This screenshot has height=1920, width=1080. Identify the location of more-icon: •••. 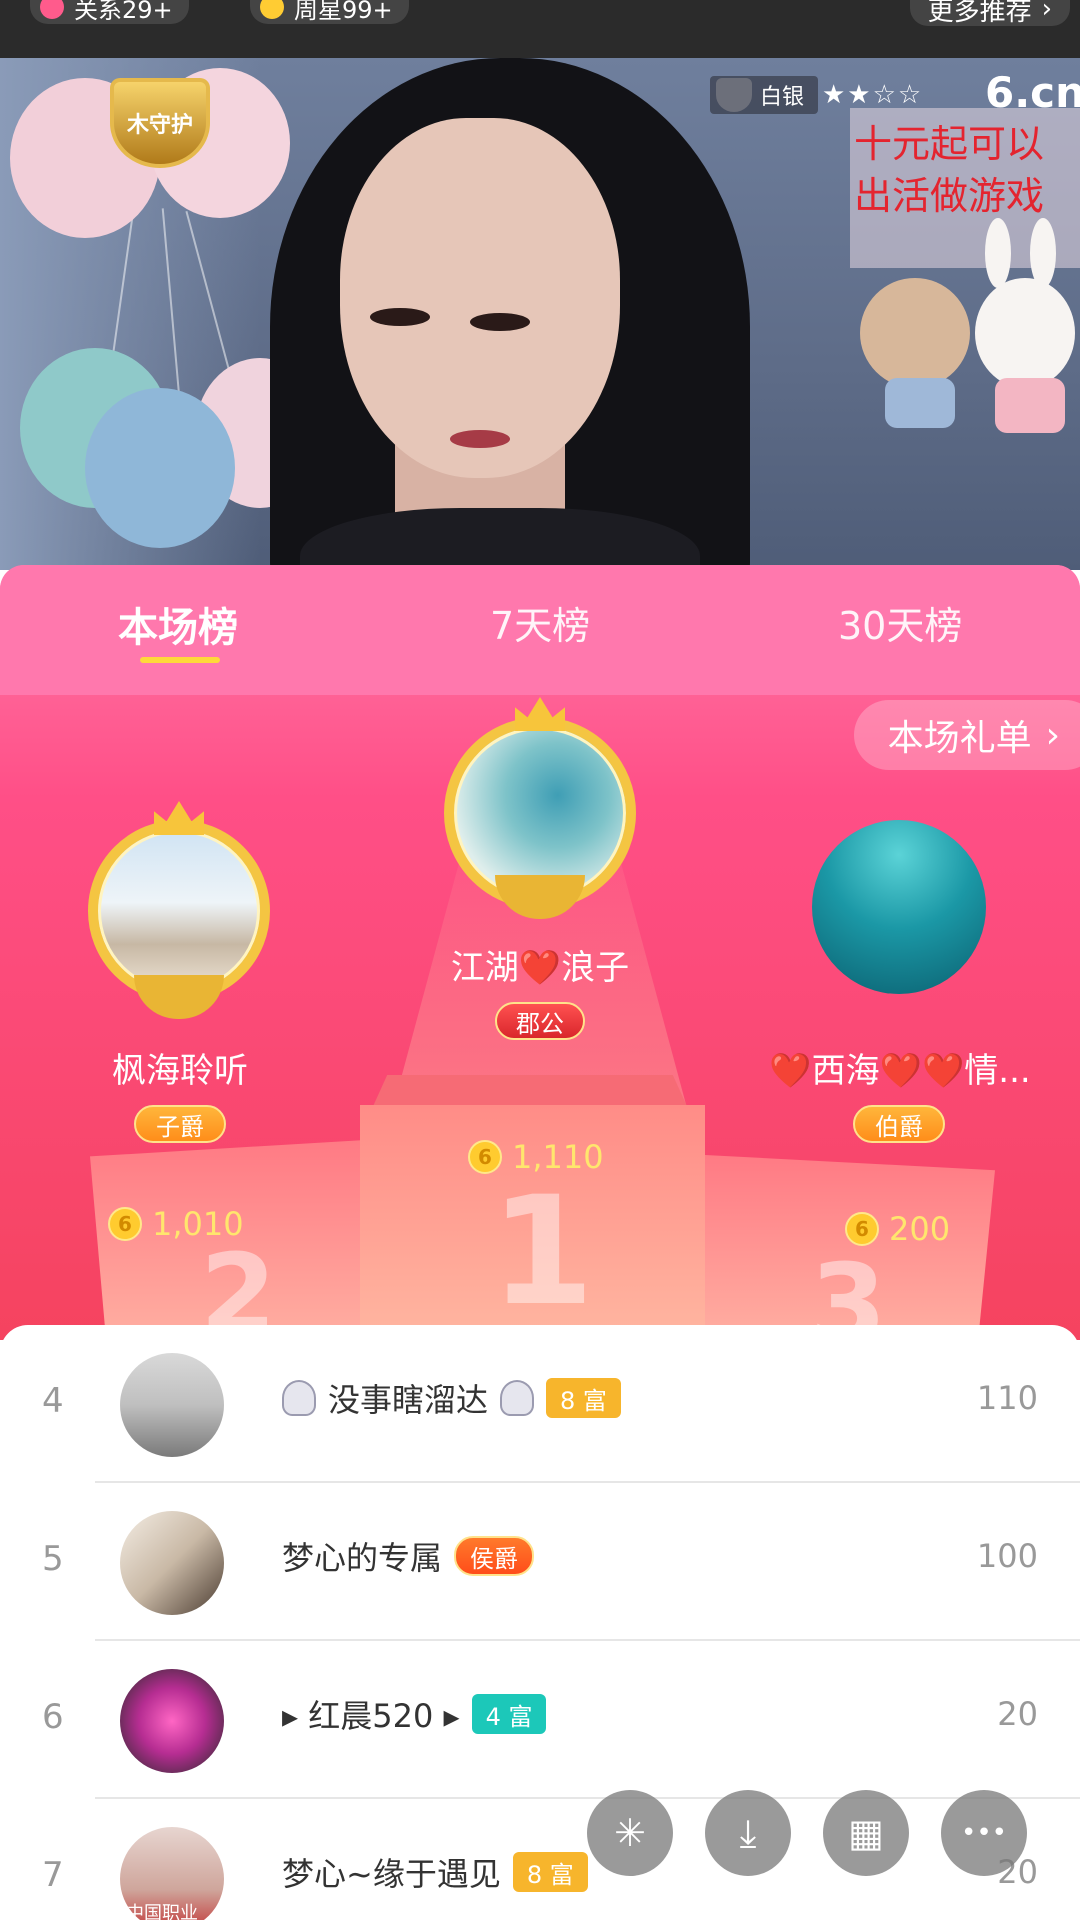
(983, 1833).